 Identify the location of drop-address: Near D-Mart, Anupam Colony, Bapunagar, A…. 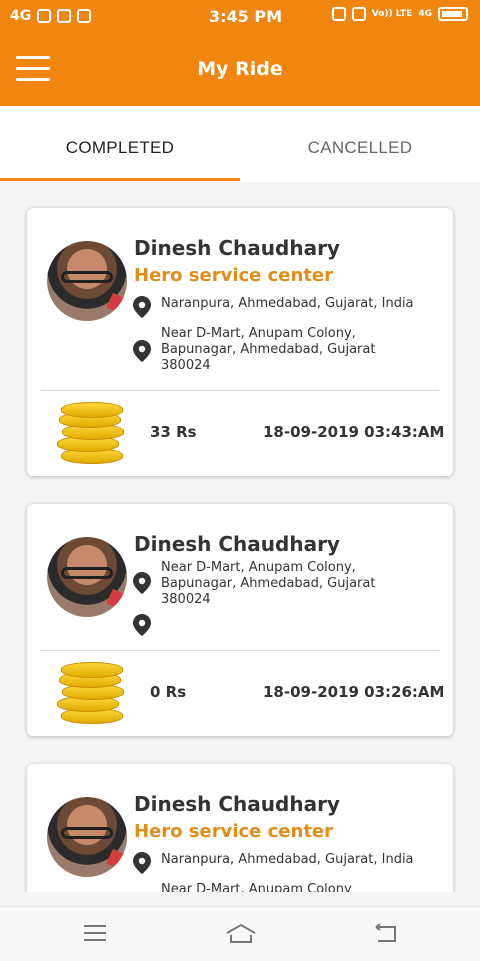
(268, 349).